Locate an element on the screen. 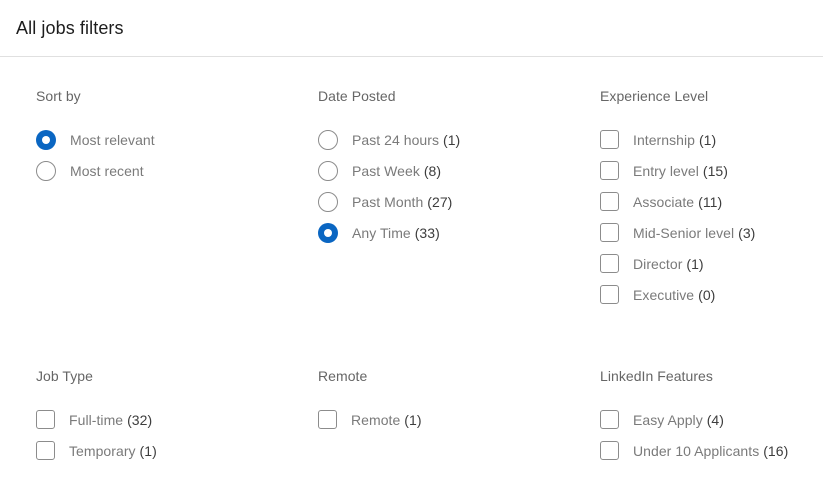 The height and width of the screenshot is (502, 823). modal-header: All jobs filters is located at coordinates (411, 28).